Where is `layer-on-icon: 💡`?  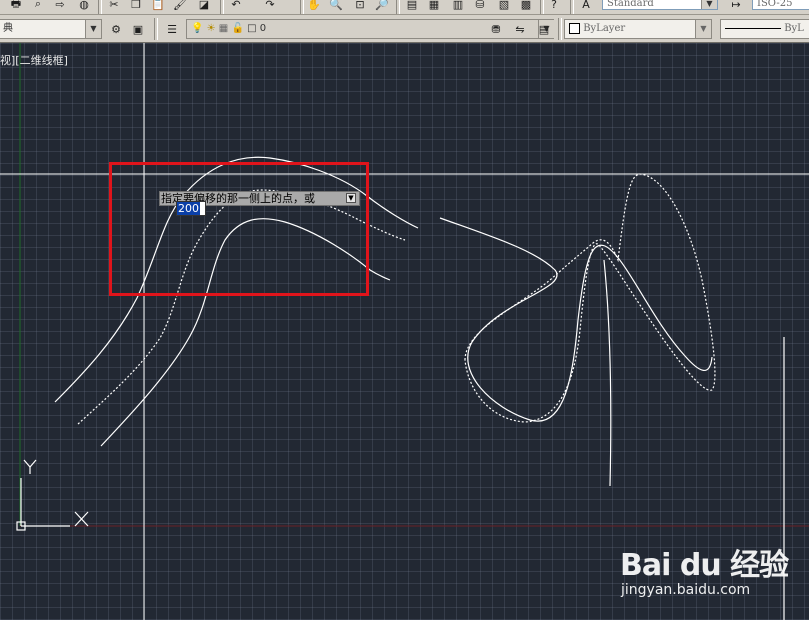 layer-on-icon: 💡 is located at coordinates (197, 28).